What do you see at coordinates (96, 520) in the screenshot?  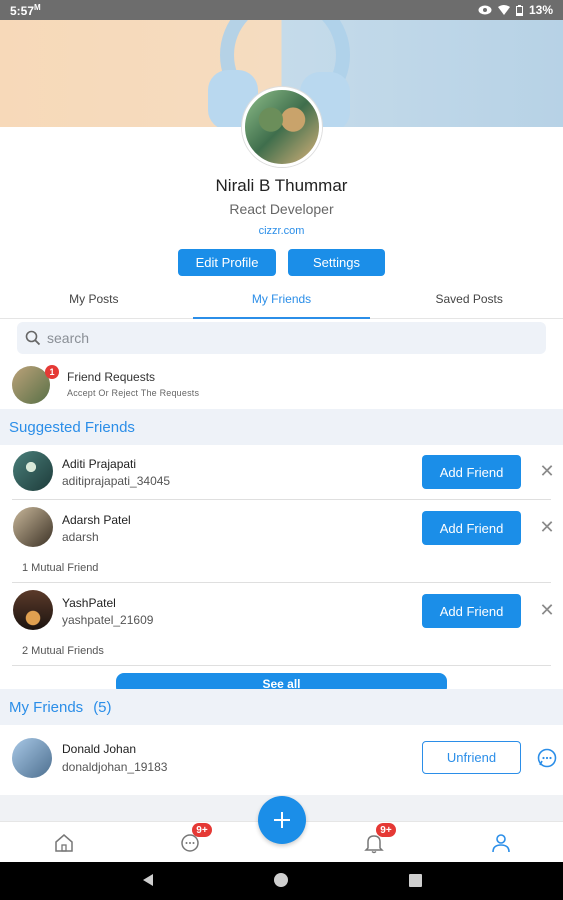 I see `friend-name: Adarsh Patel` at bounding box center [96, 520].